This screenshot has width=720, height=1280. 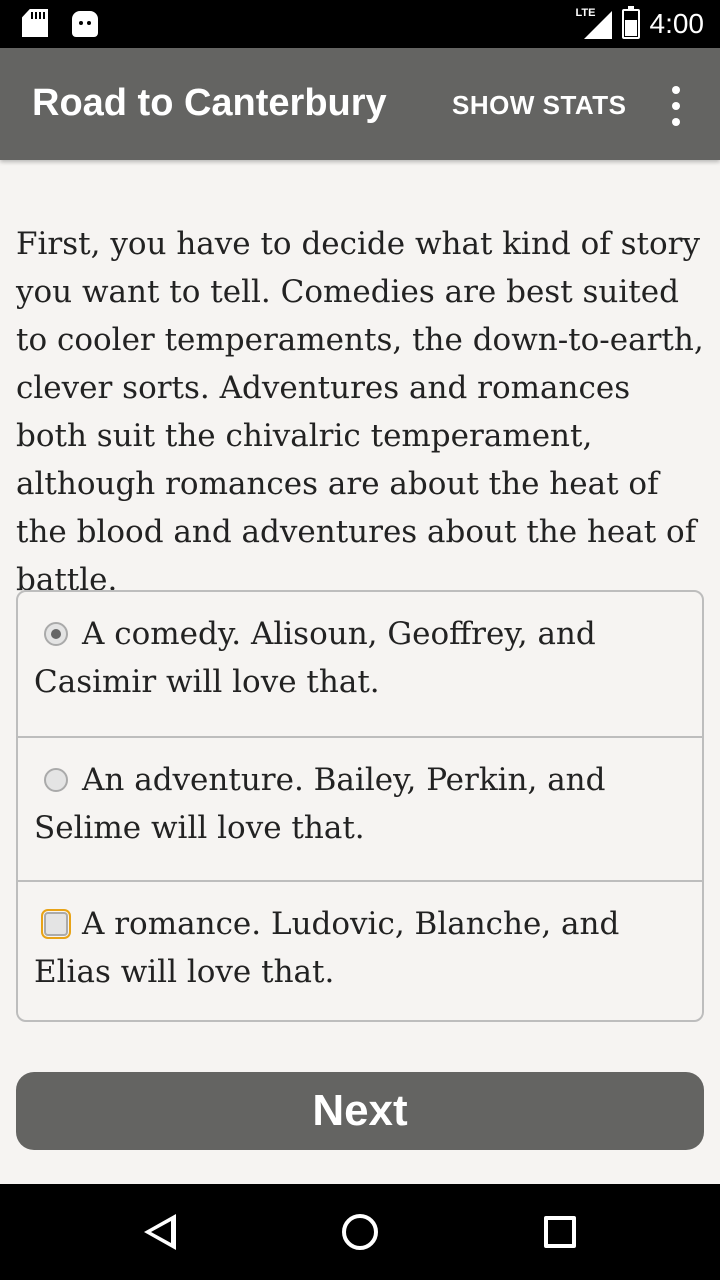 What do you see at coordinates (85, 24) in the screenshot?
I see `android-icon` at bounding box center [85, 24].